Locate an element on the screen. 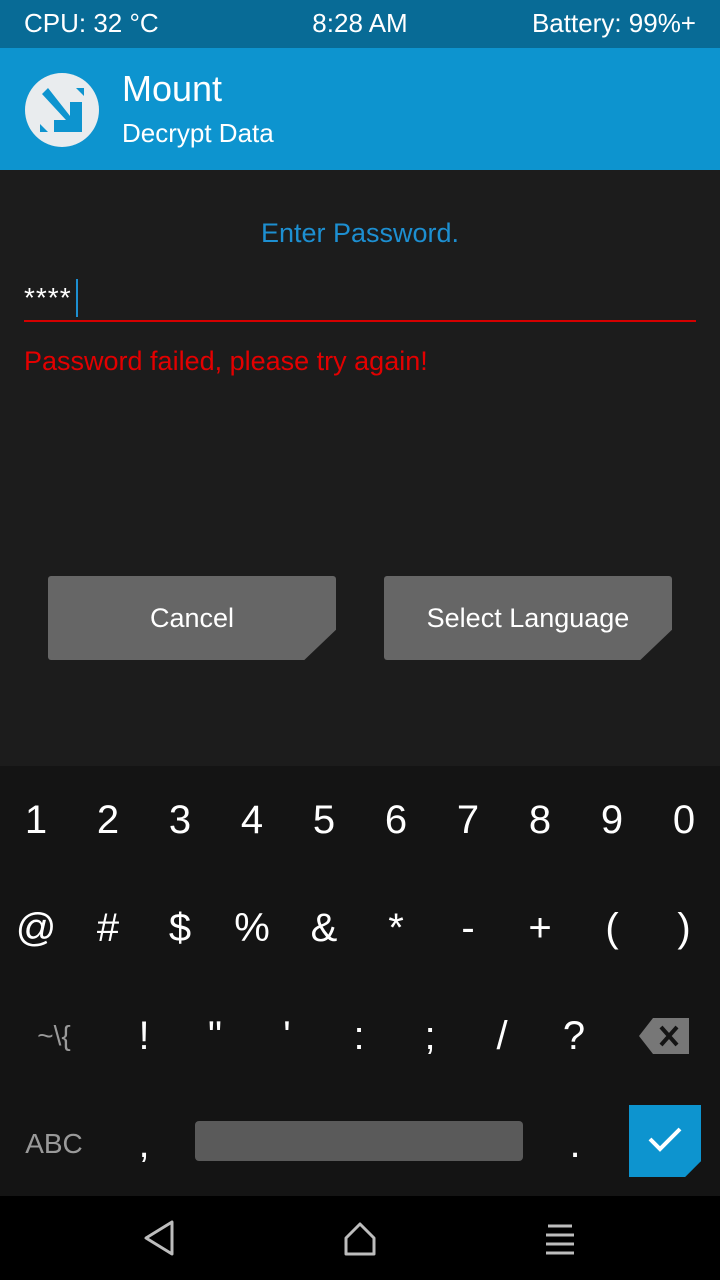 Image resolution: width=720 pixels, height=1280 pixels. key-5: 5 is located at coordinates (324, 820).